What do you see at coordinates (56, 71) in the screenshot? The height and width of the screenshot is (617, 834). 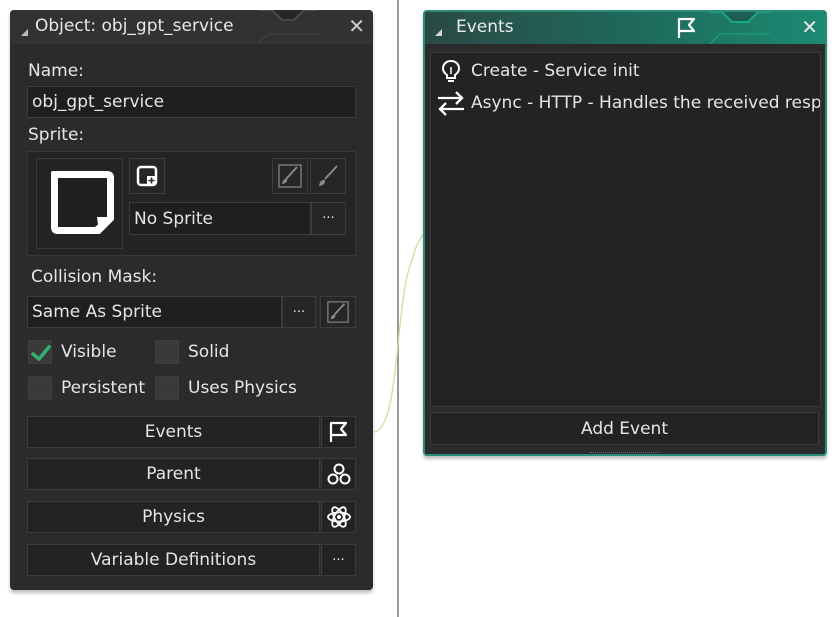 I see `name-label: Name:` at bounding box center [56, 71].